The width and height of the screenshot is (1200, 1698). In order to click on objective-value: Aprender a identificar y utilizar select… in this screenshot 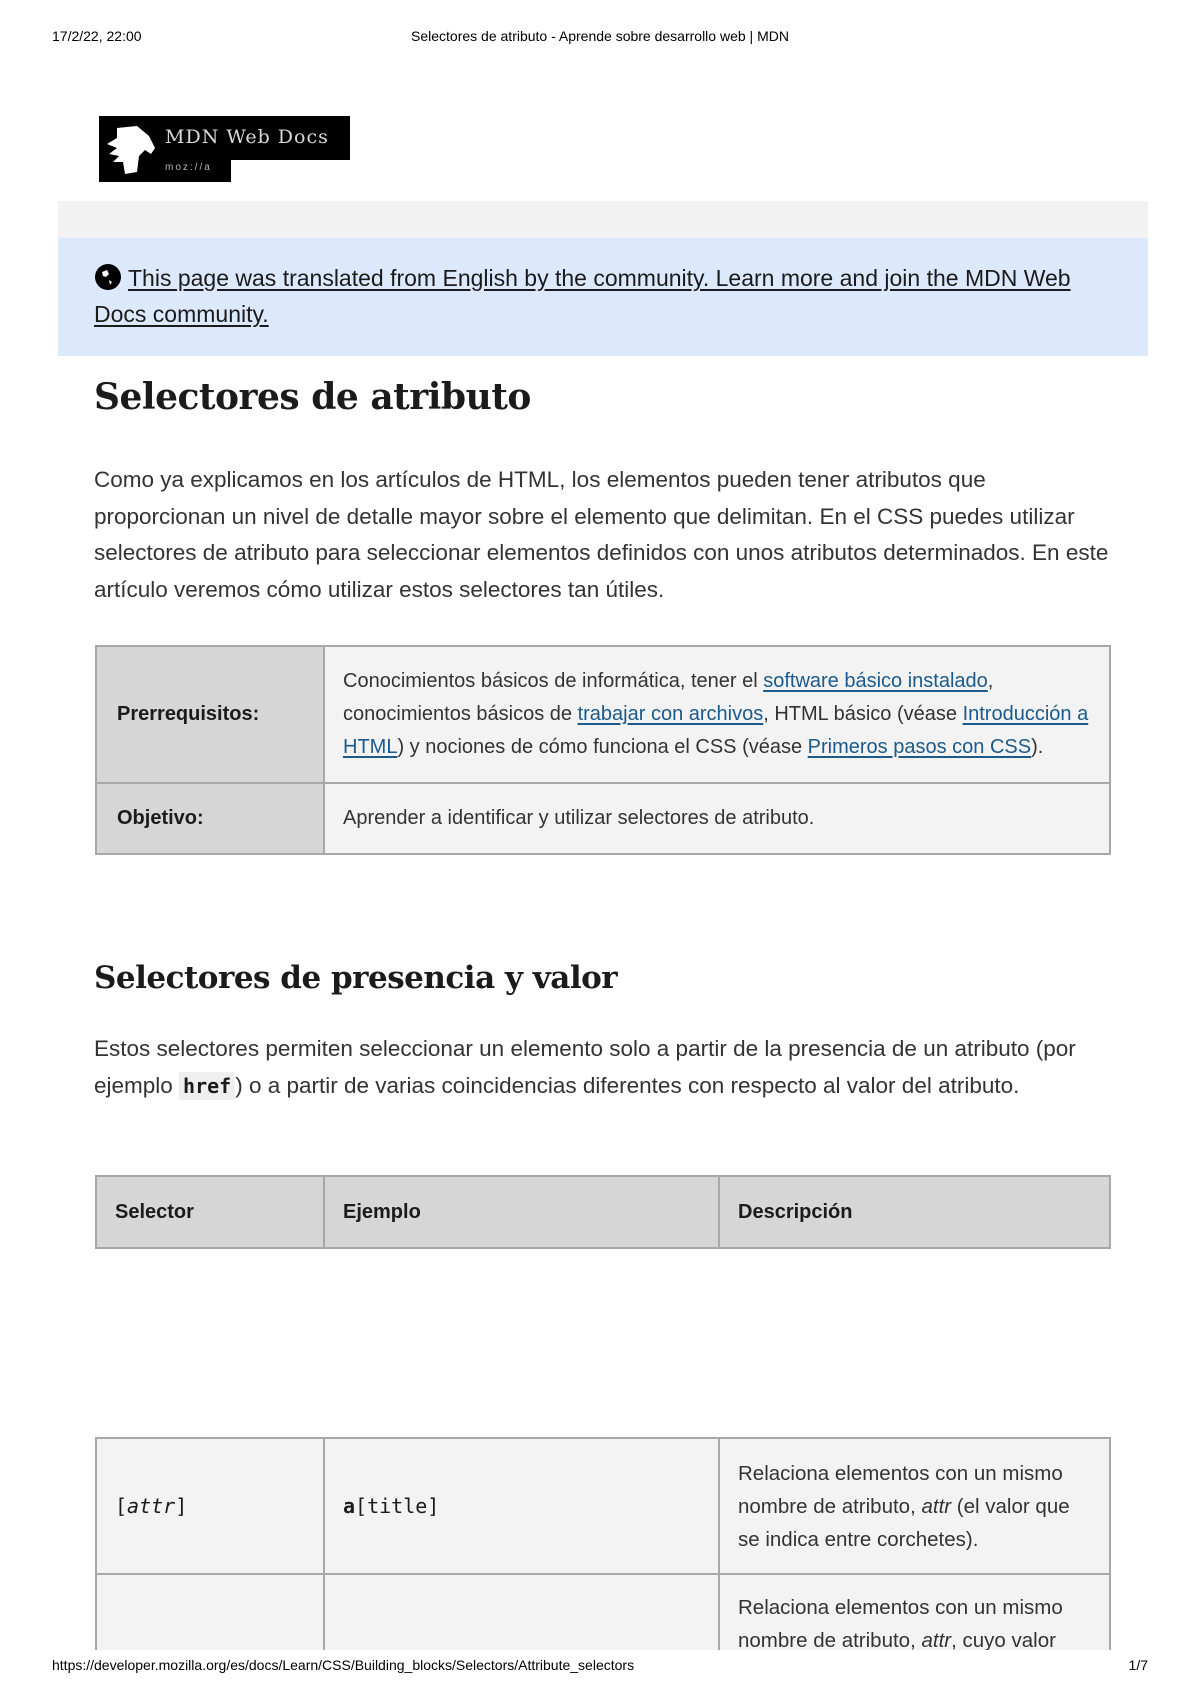, I will do `click(717, 818)`.